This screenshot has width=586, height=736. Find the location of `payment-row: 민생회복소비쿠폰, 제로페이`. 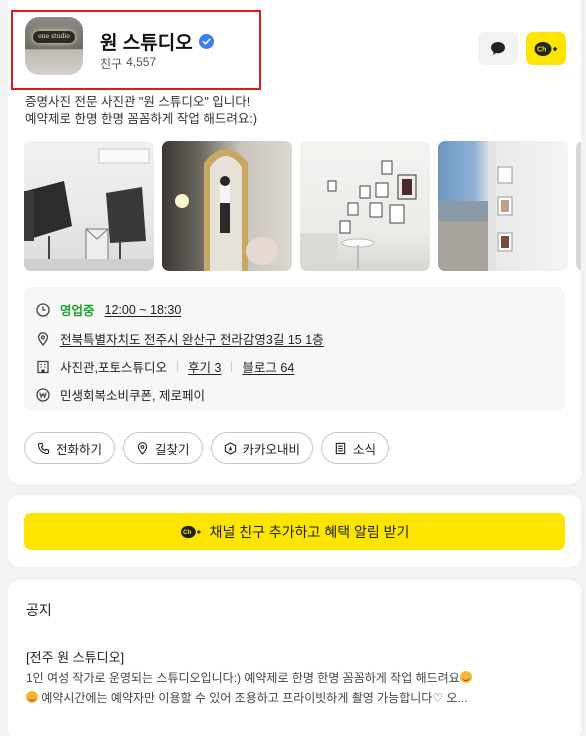

payment-row: 민생회복소비쿠폰, 제로페이 is located at coordinates (120, 394).